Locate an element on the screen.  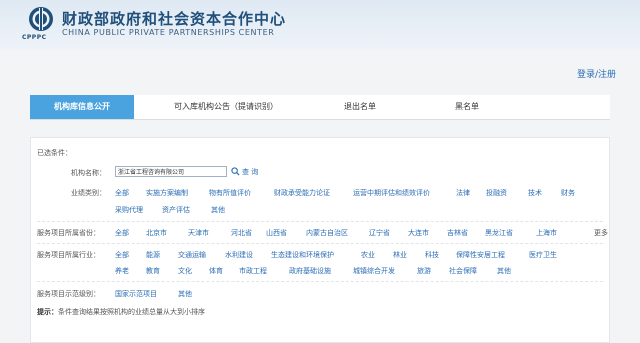
org-name-label: 机构名称： is located at coordinates (88, 173).